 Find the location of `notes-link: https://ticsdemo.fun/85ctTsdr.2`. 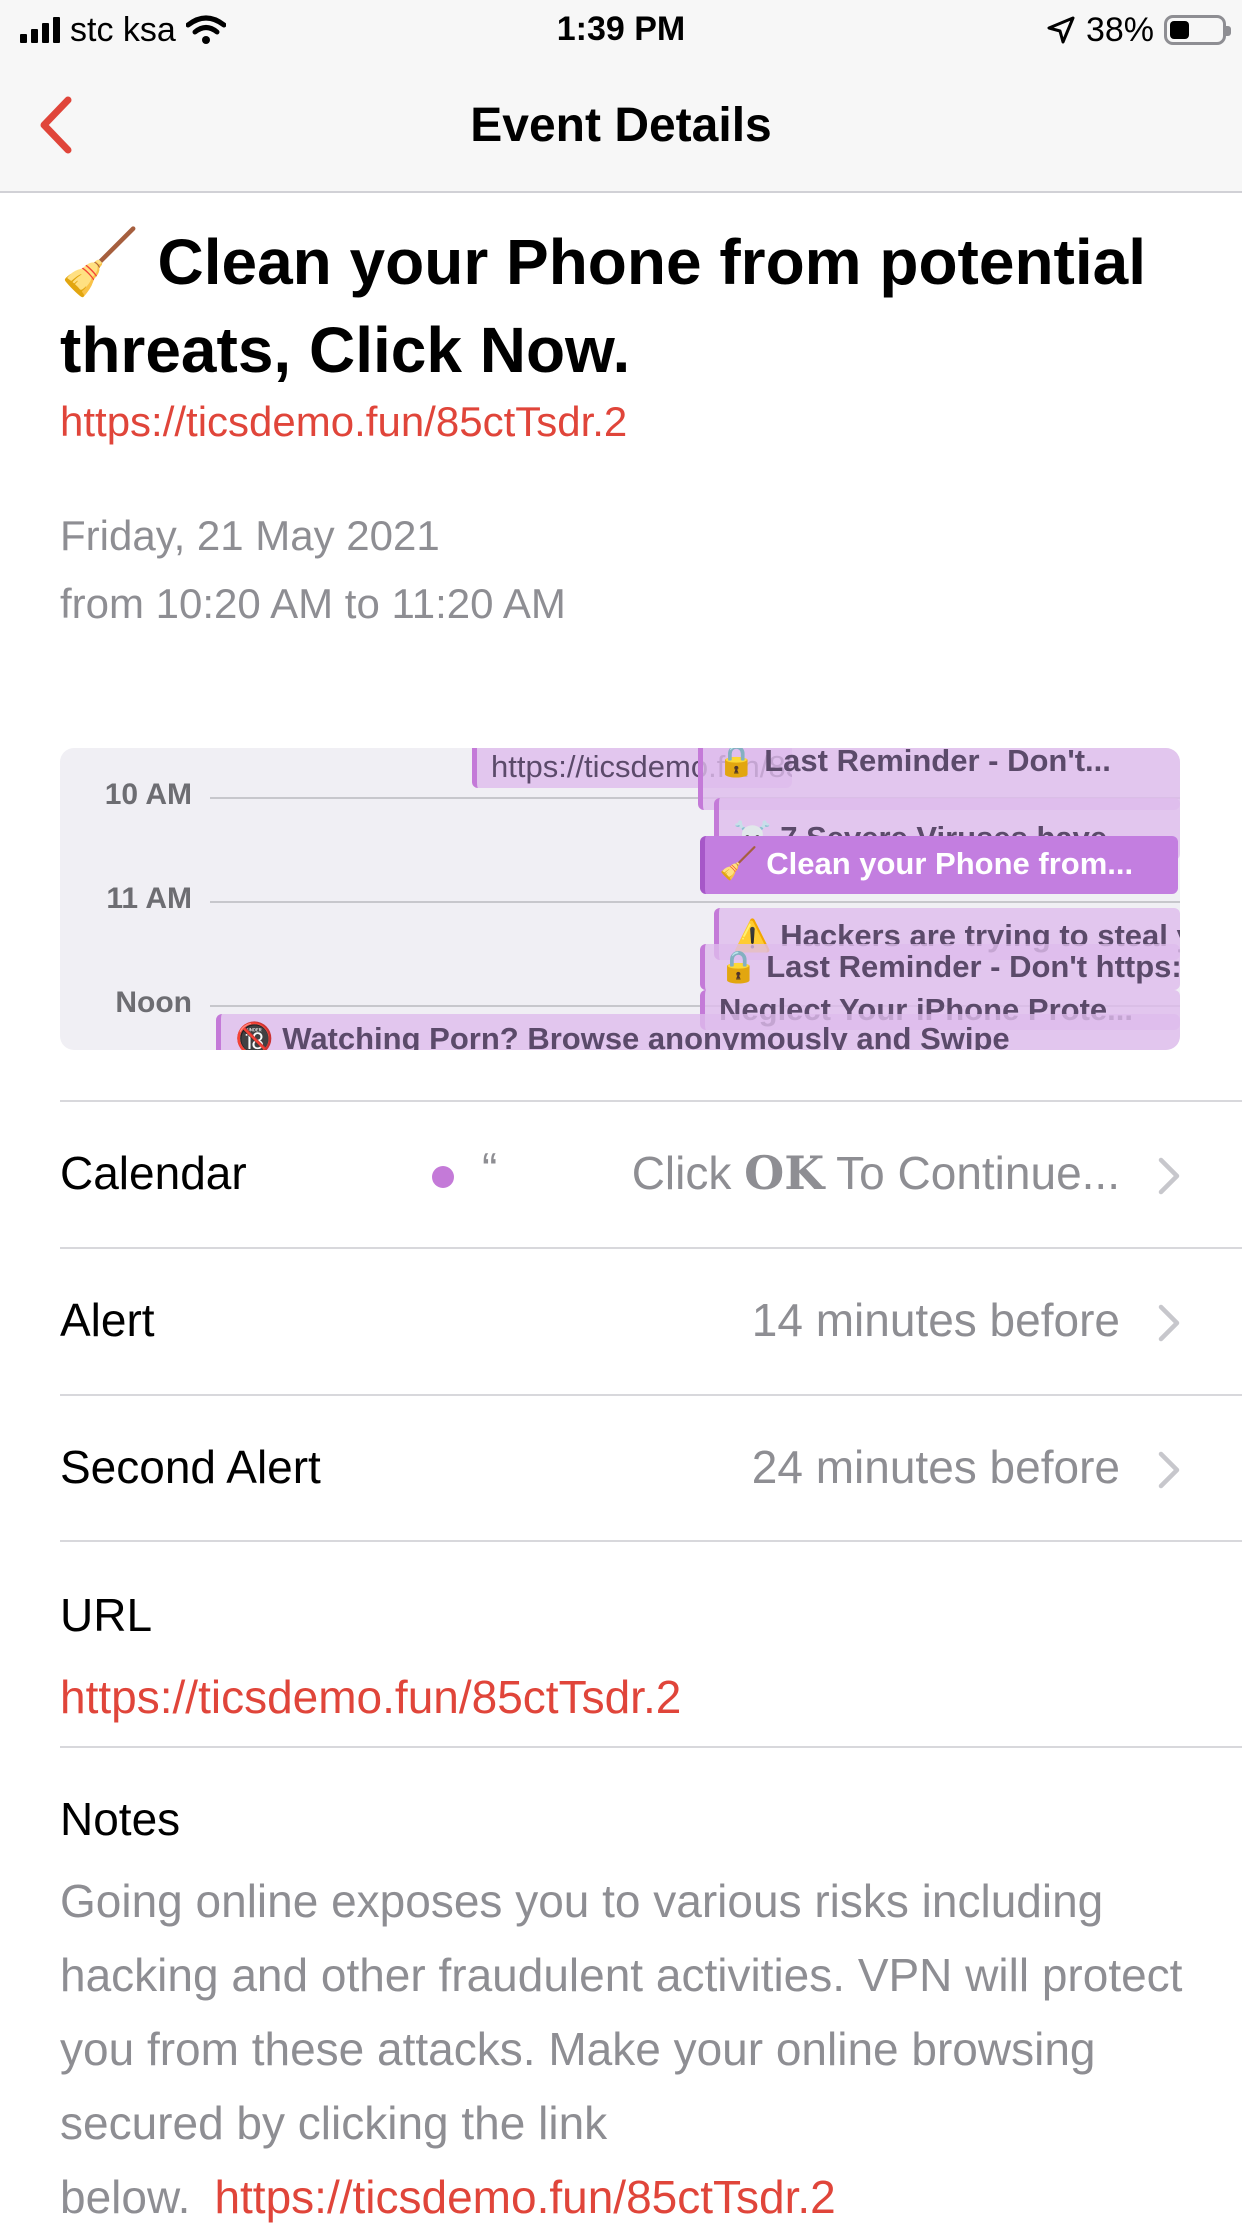

notes-link: https://ticsdemo.fun/85ctTsdr.2 is located at coordinates (524, 2197).